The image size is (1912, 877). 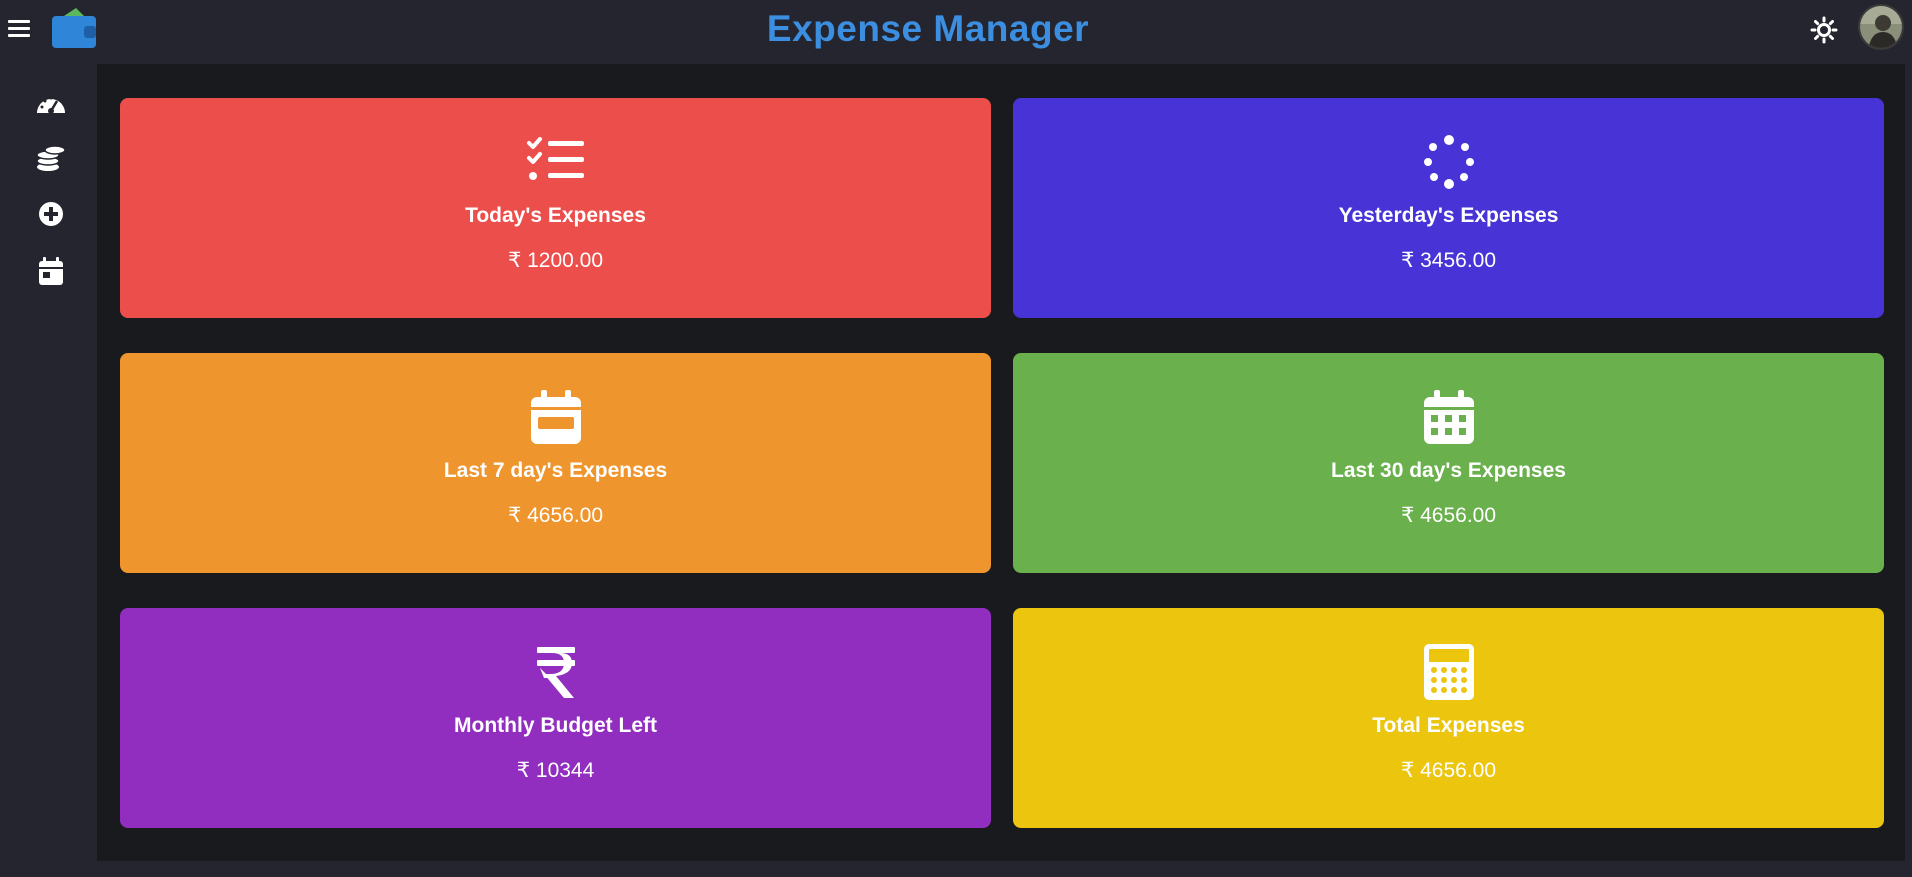 What do you see at coordinates (1448, 260) in the screenshot?
I see `card-value: ₹ 3456.00` at bounding box center [1448, 260].